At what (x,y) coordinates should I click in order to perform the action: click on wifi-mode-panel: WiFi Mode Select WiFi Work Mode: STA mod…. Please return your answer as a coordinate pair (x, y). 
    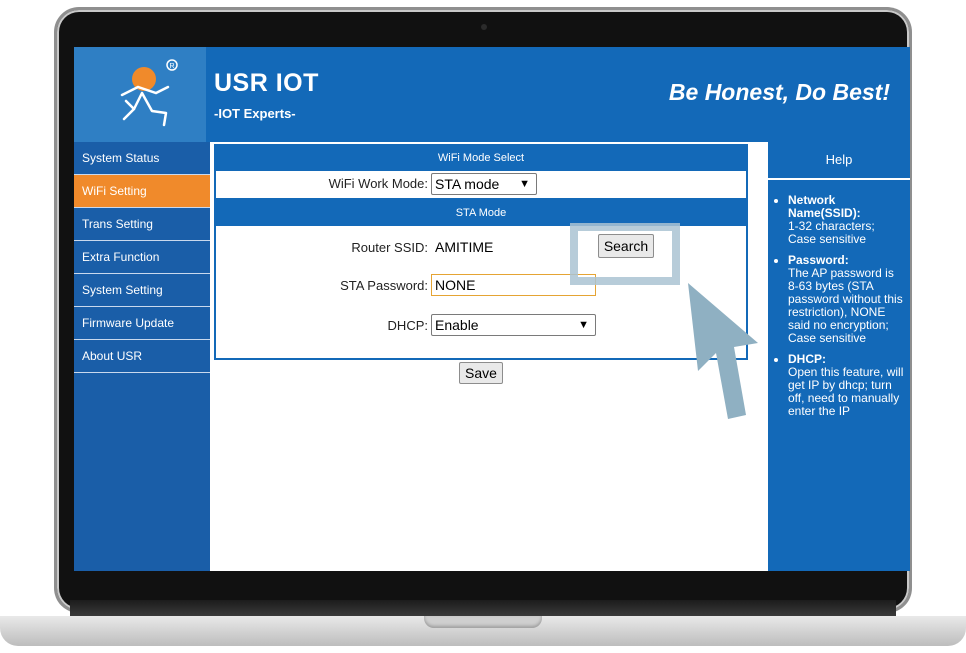
    Looking at the image, I should click on (481, 172).